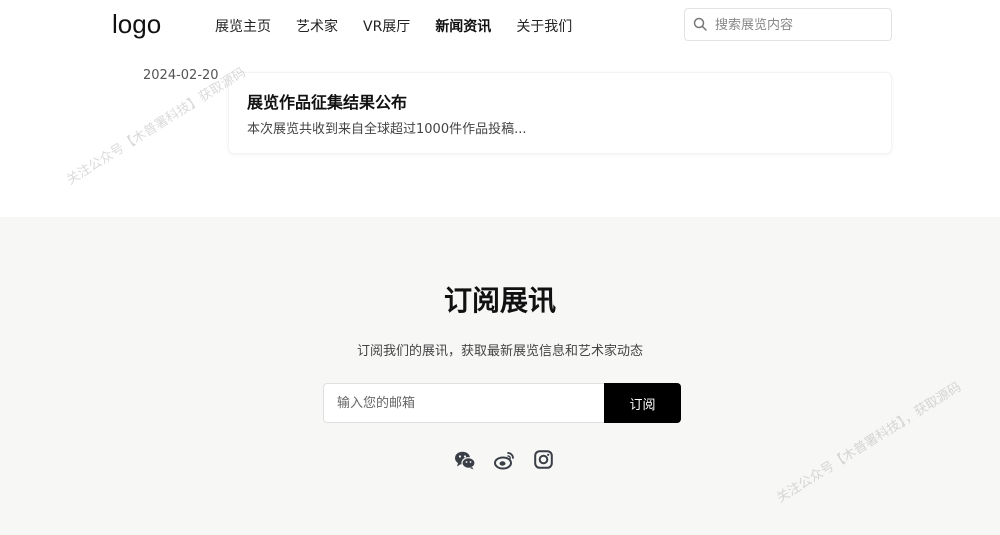  What do you see at coordinates (465, 460) in the screenshot?
I see `wechat-icon` at bounding box center [465, 460].